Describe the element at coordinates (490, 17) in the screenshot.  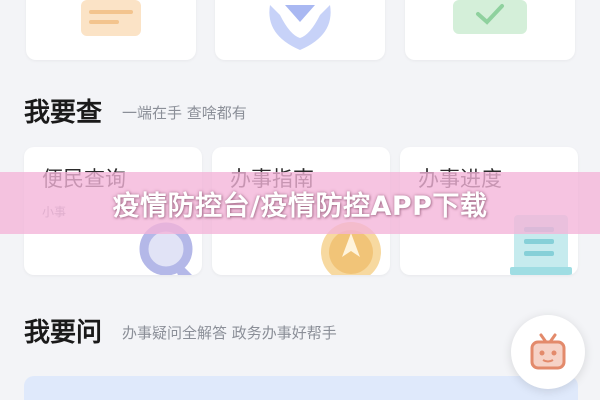
I see `check-folder-icon` at that location.